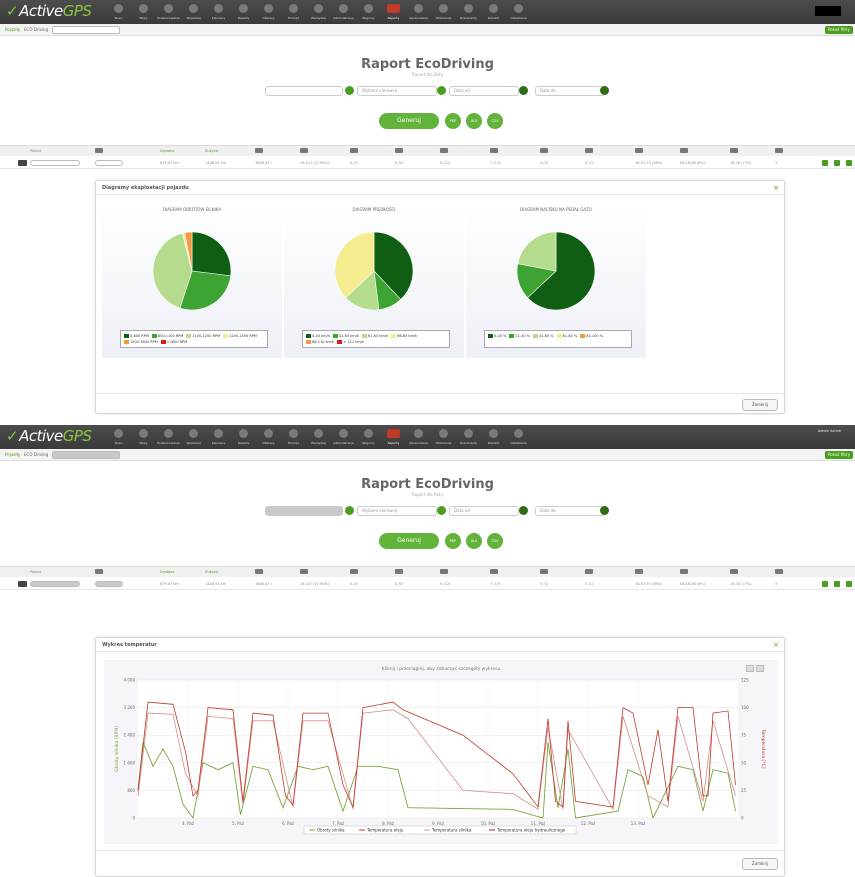 The width and height of the screenshot is (855, 877). Describe the element at coordinates (570, 91) in the screenshot. I see `date-to-field: Data do` at that location.